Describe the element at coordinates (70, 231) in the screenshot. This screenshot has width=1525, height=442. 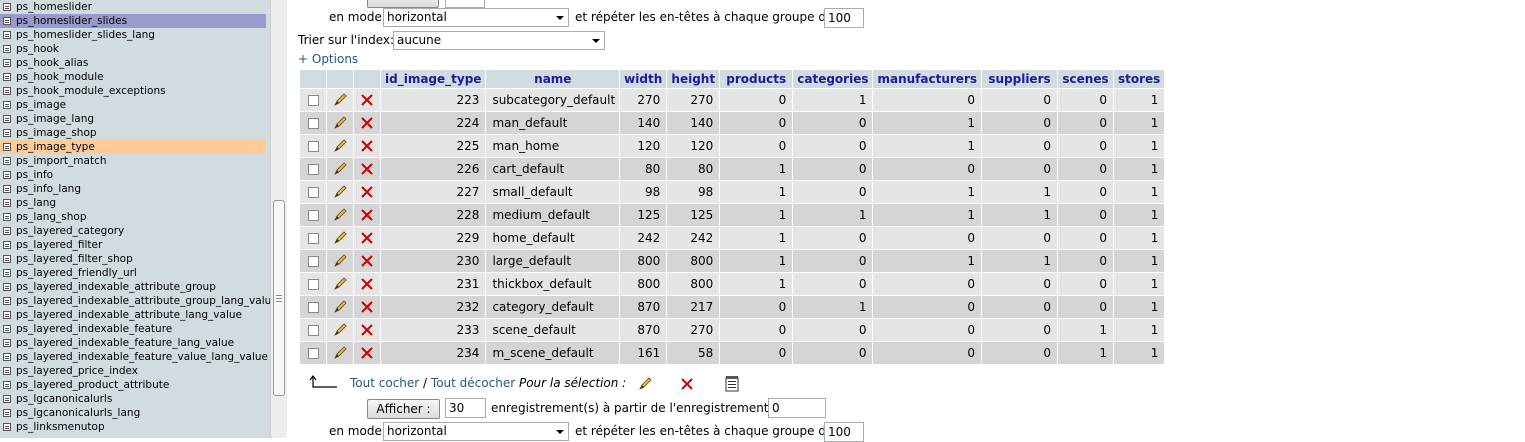
I see `sidebar-item-label: ps_layered_category` at that location.